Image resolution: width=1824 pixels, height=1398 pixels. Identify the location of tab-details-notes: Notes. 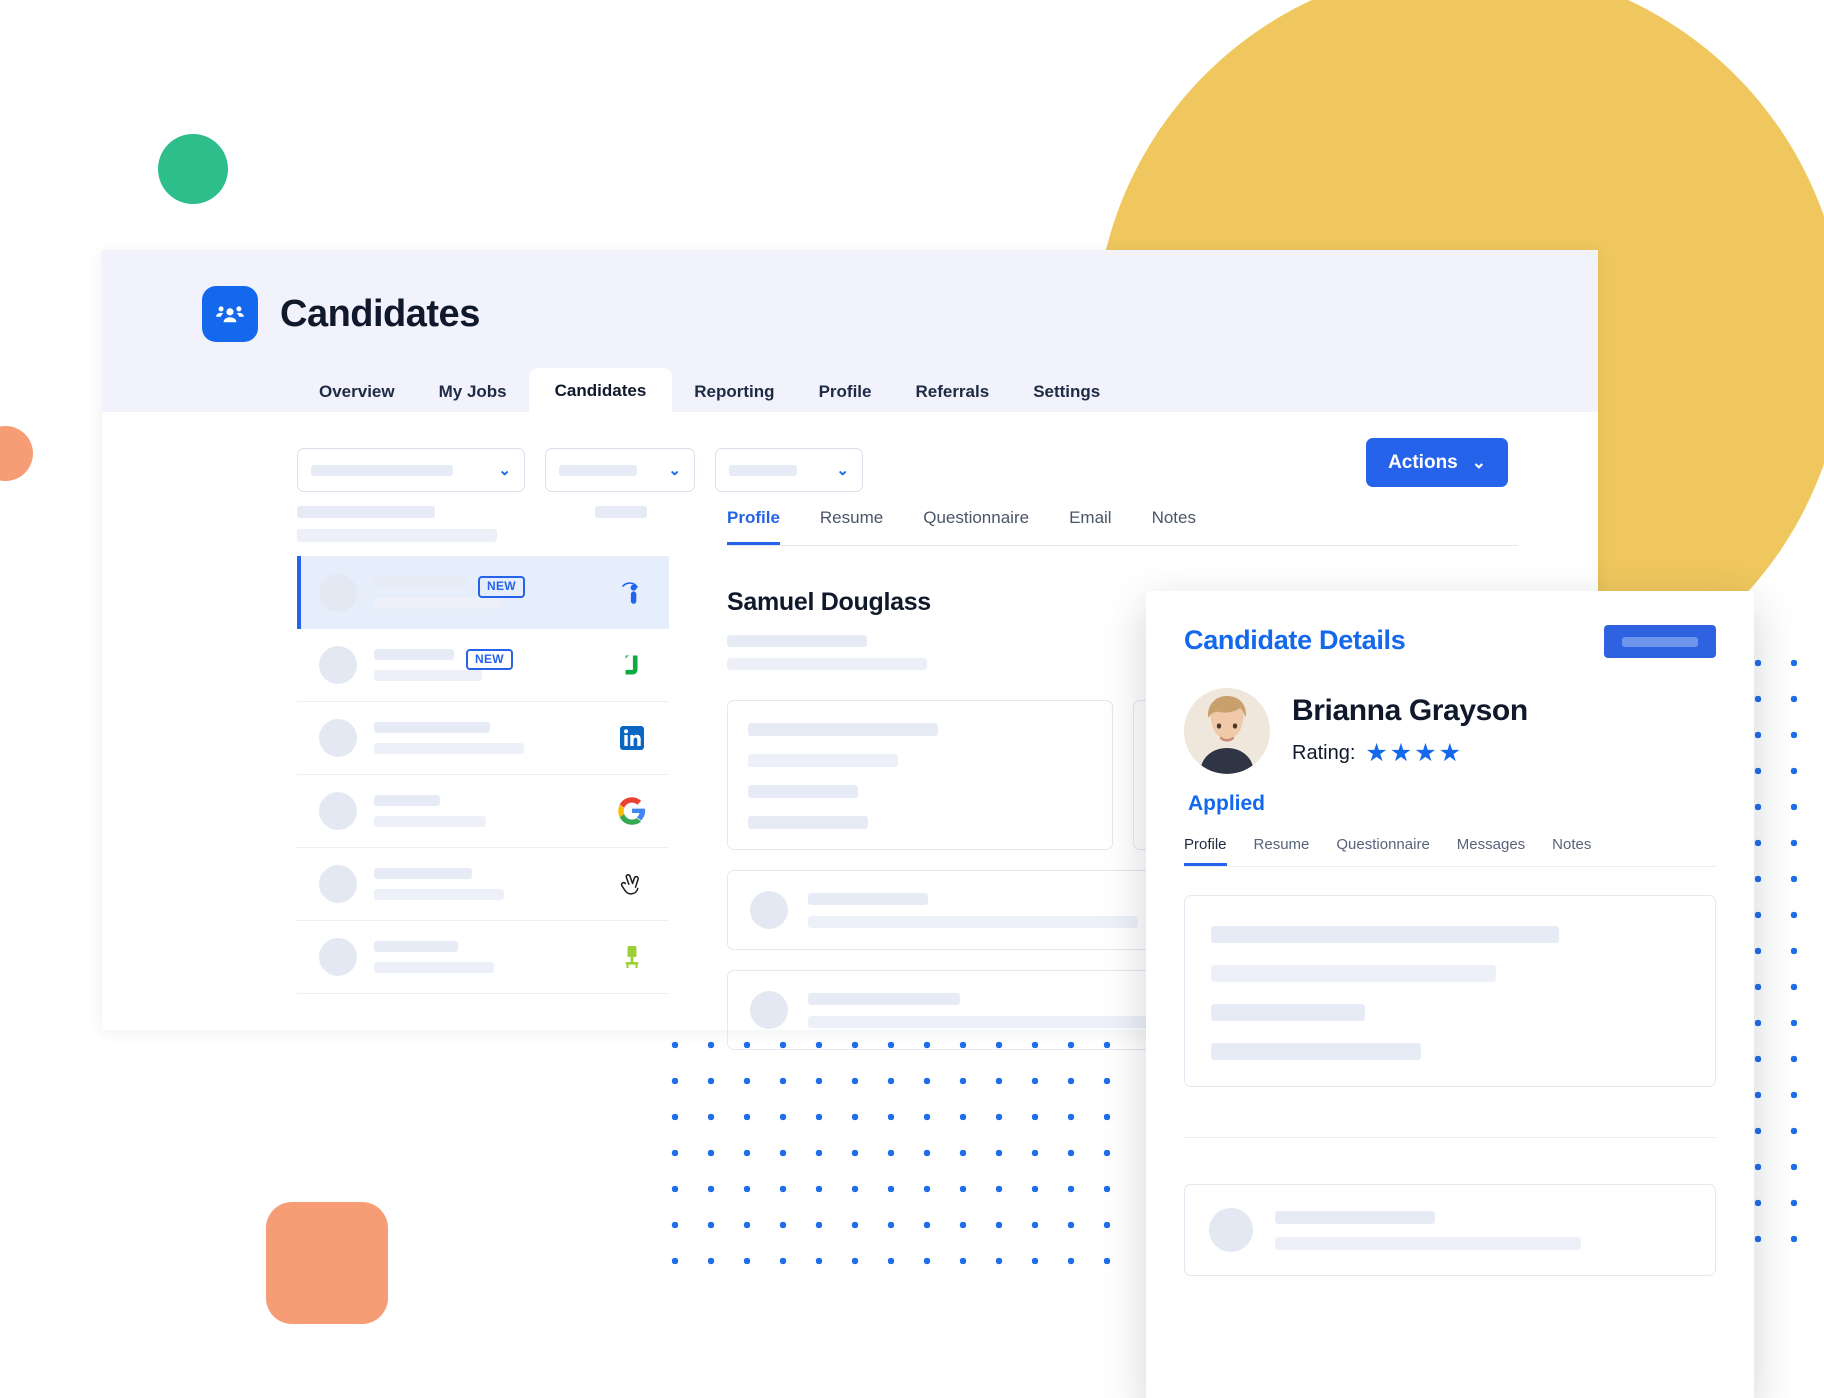
(1571, 851).